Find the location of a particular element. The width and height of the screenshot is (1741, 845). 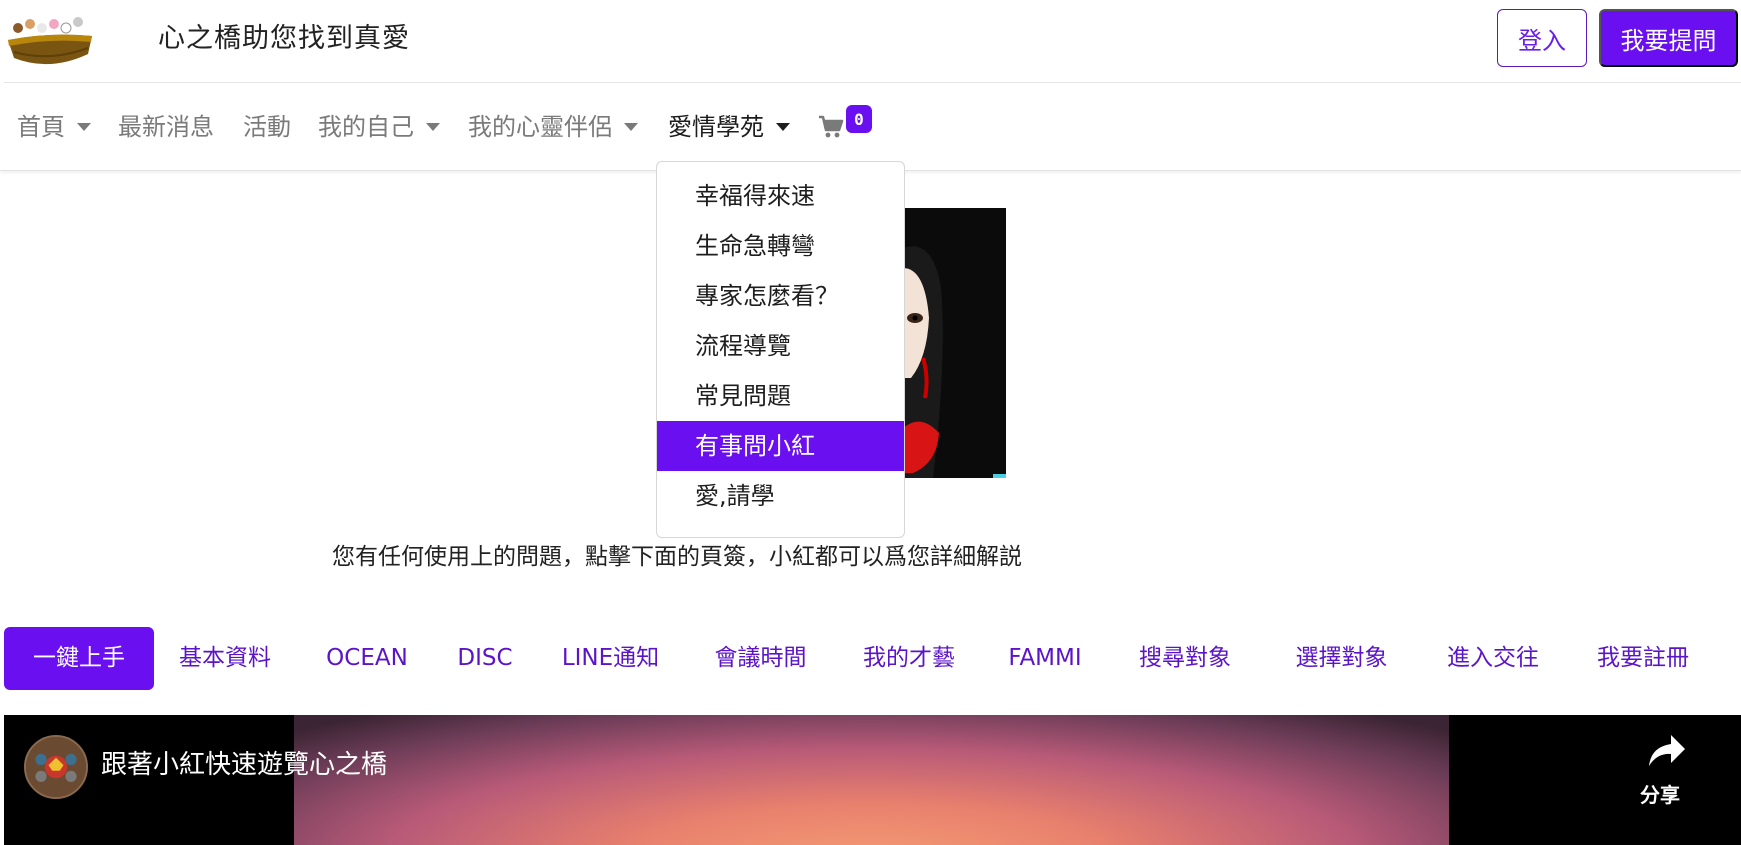

share-arrow-icon is located at coordinates (1667, 751).